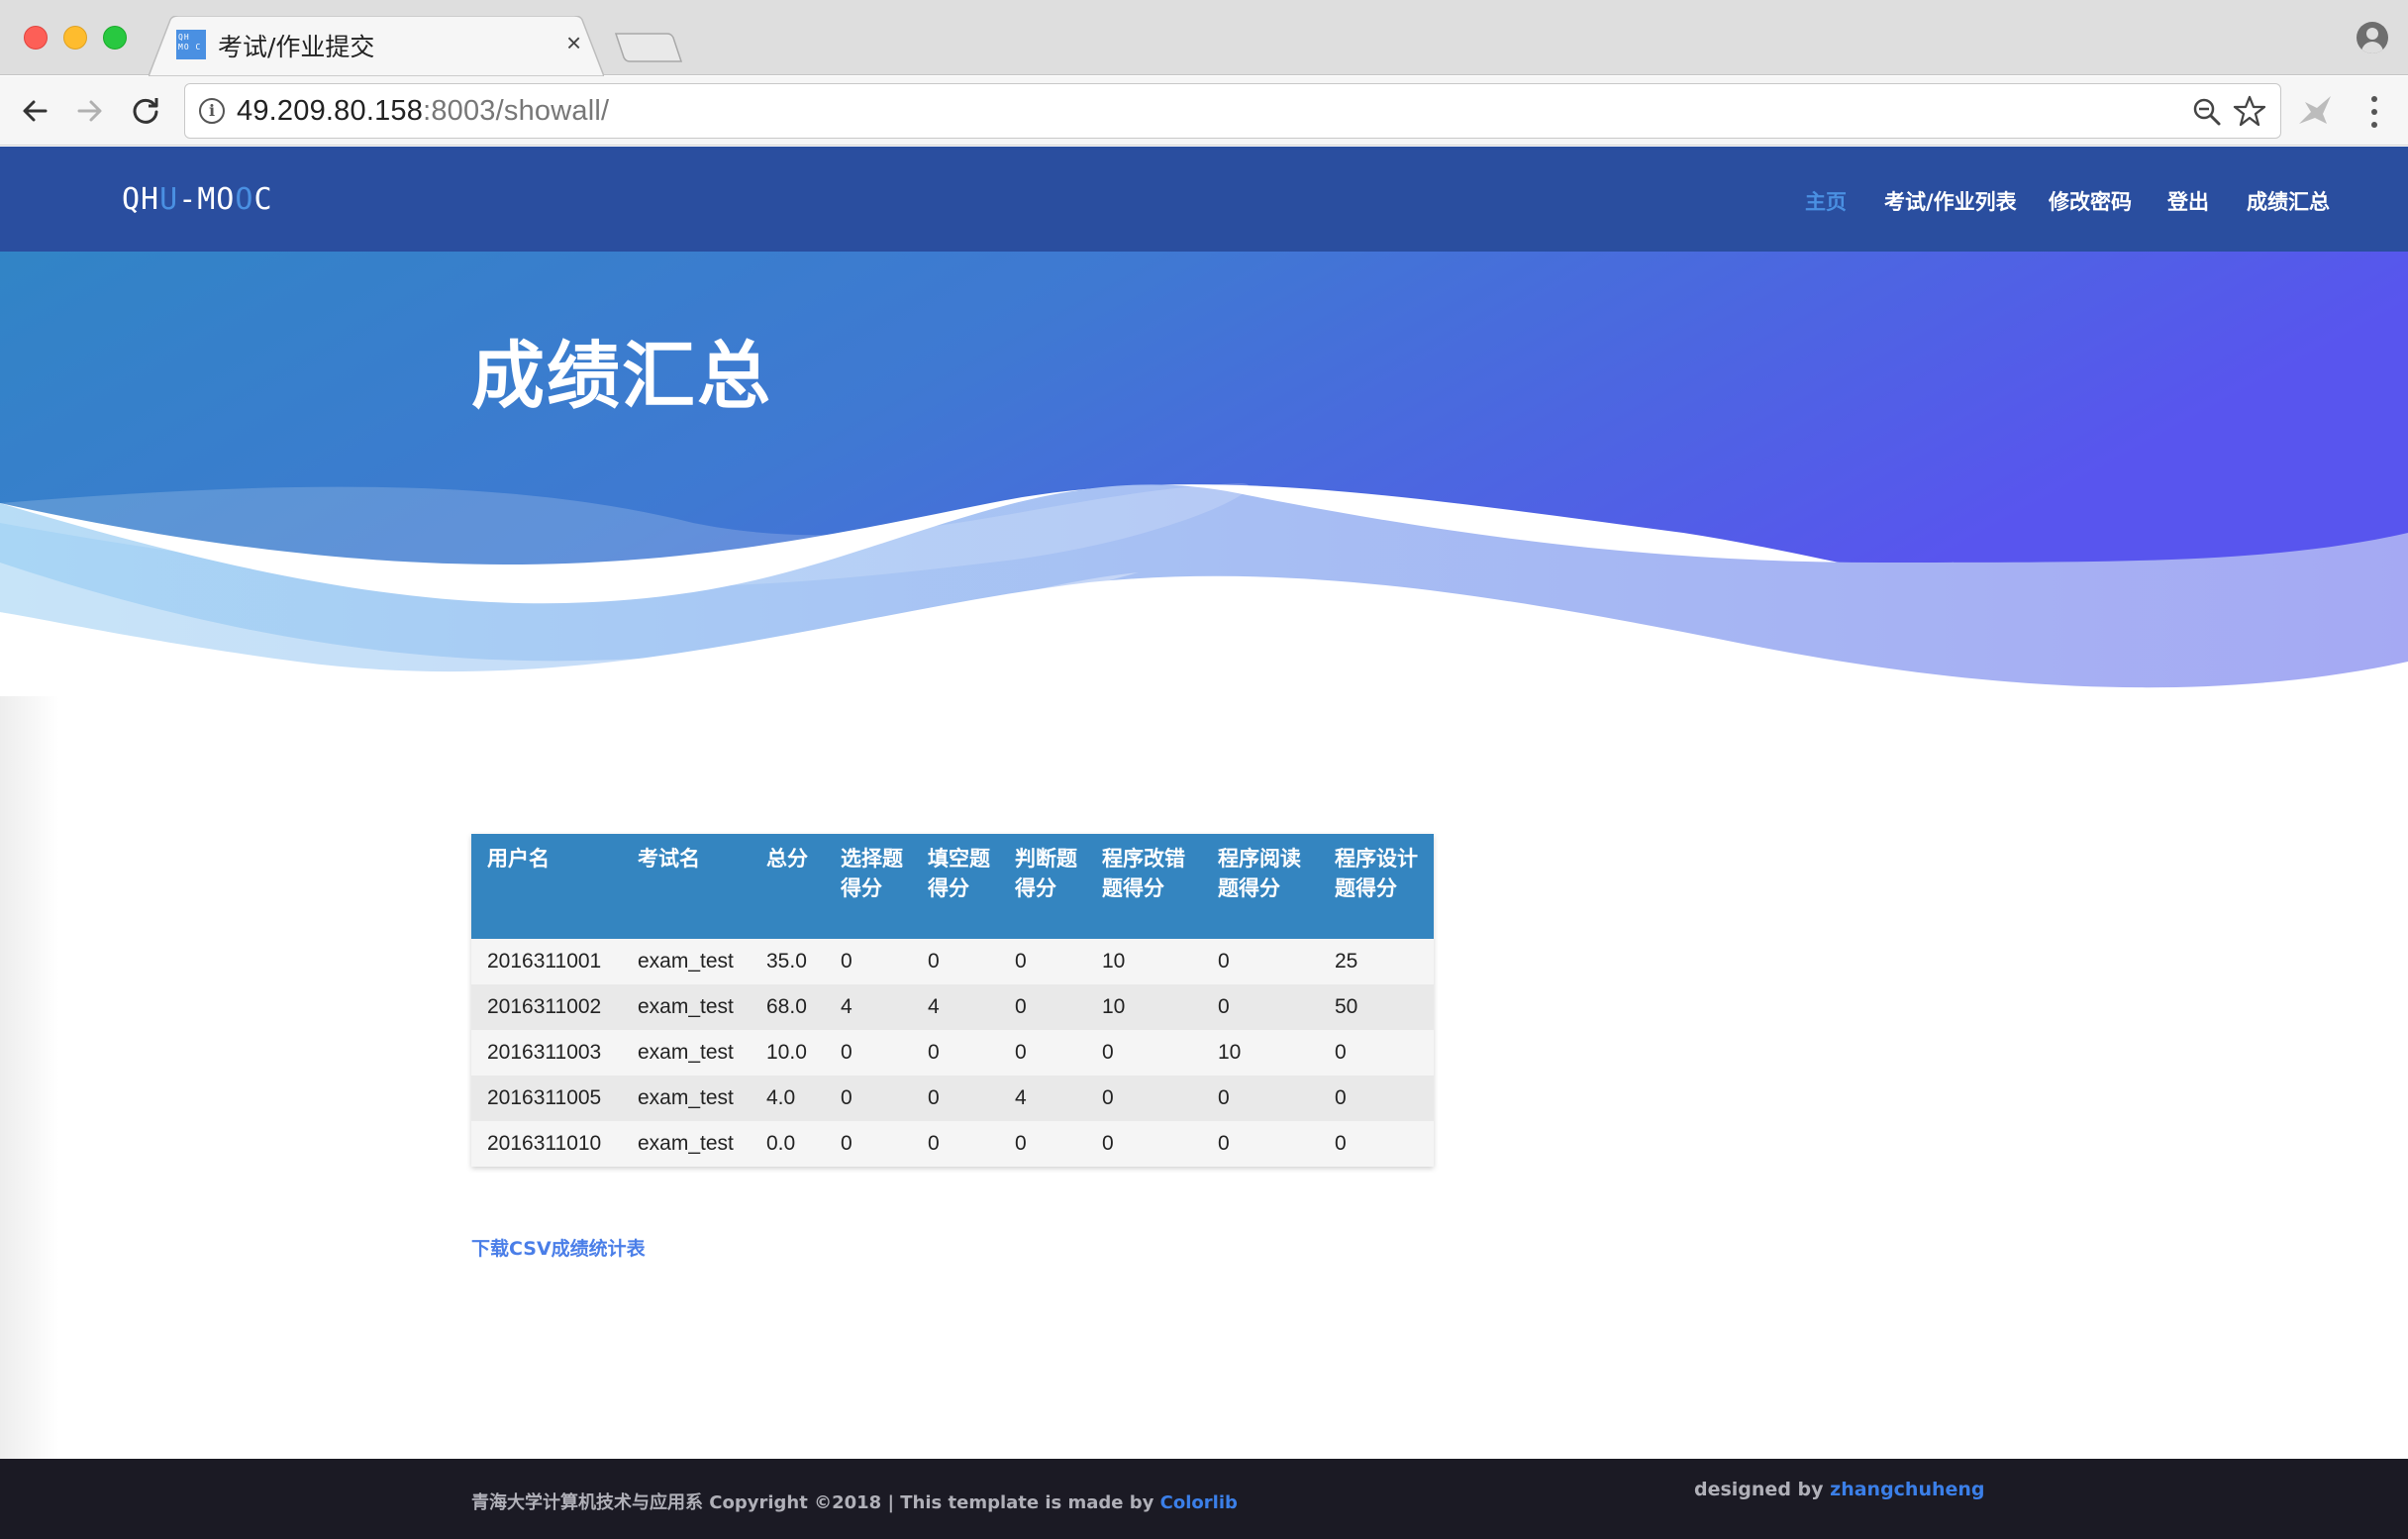 The width and height of the screenshot is (2408, 1539). What do you see at coordinates (788, 1098) in the screenshot?
I see `cell-total: 4.0` at bounding box center [788, 1098].